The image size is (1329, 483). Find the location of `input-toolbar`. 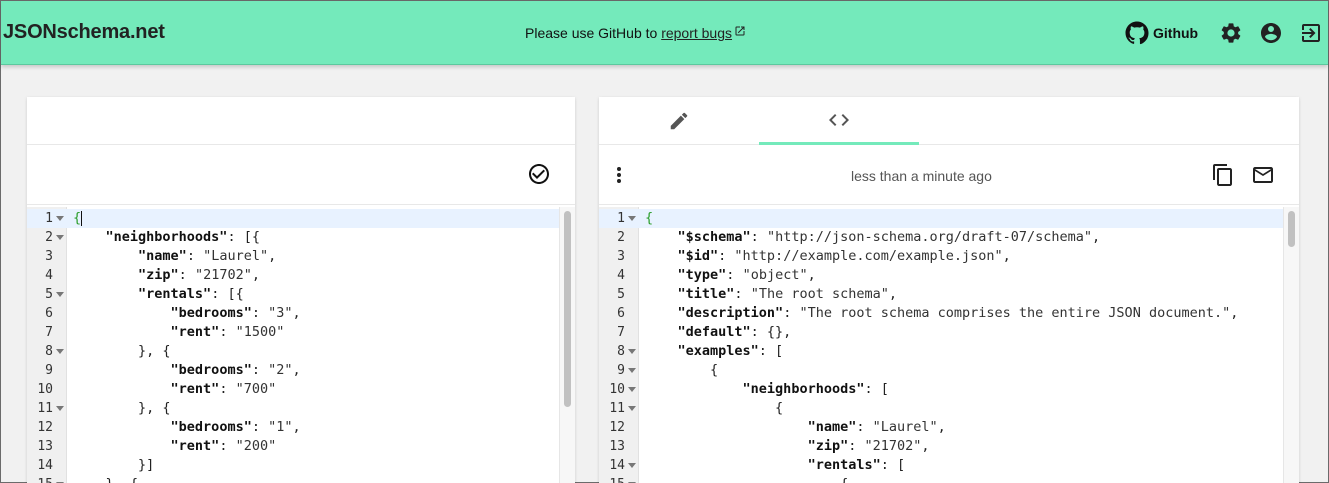

input-toolbar is located at coordinates (301, 175).